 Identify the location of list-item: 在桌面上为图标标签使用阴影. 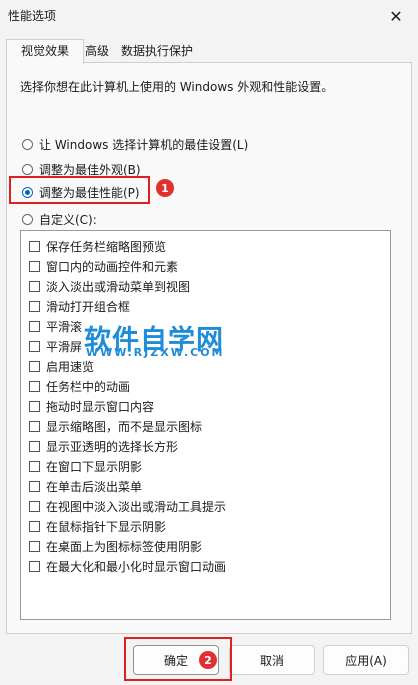
(115, 546).